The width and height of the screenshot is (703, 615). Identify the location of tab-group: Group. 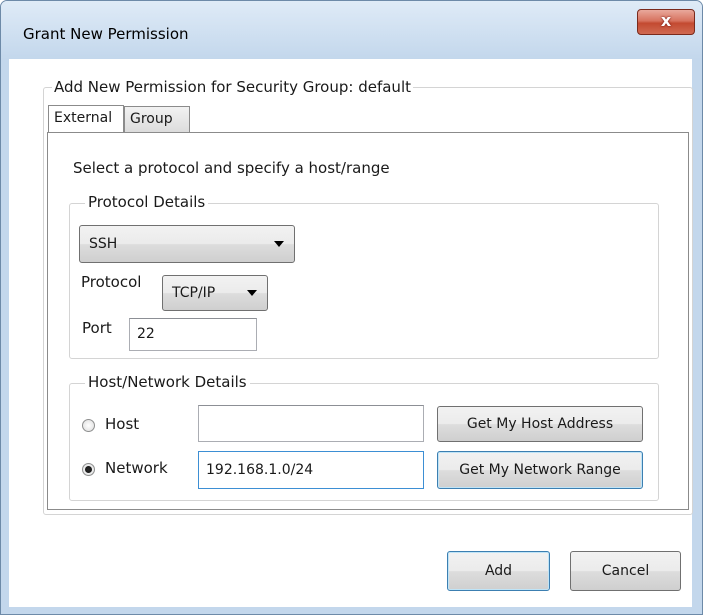
(157, 119).